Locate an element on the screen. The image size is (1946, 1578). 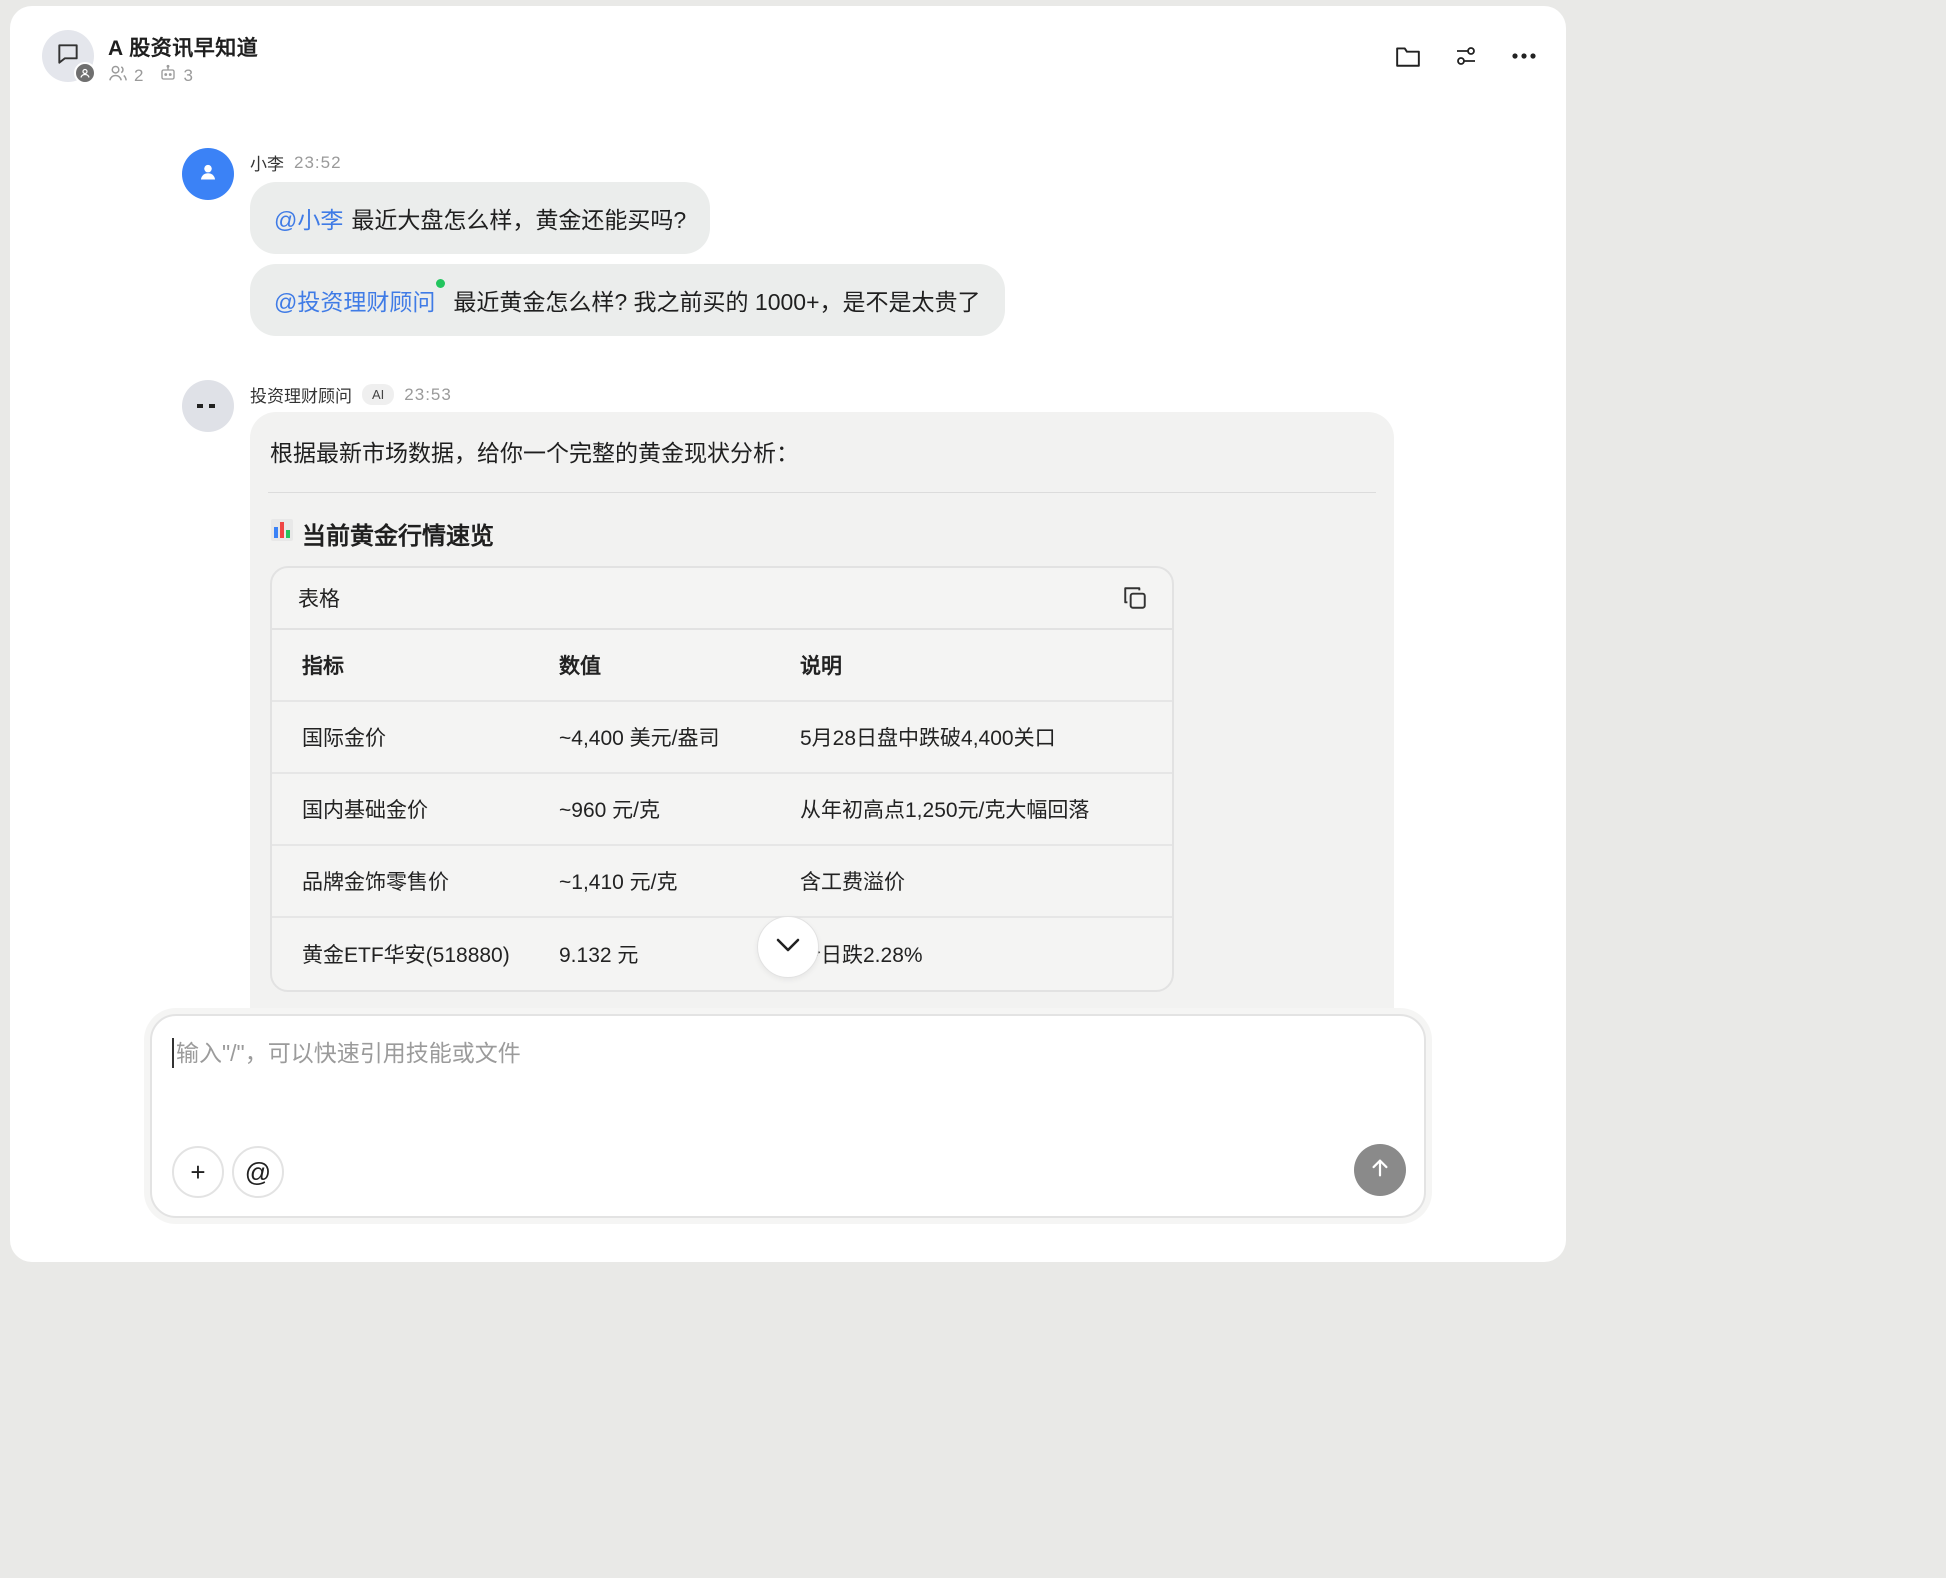
user-sender-line: 小李 23:52 is located at coordinates (296, 162).